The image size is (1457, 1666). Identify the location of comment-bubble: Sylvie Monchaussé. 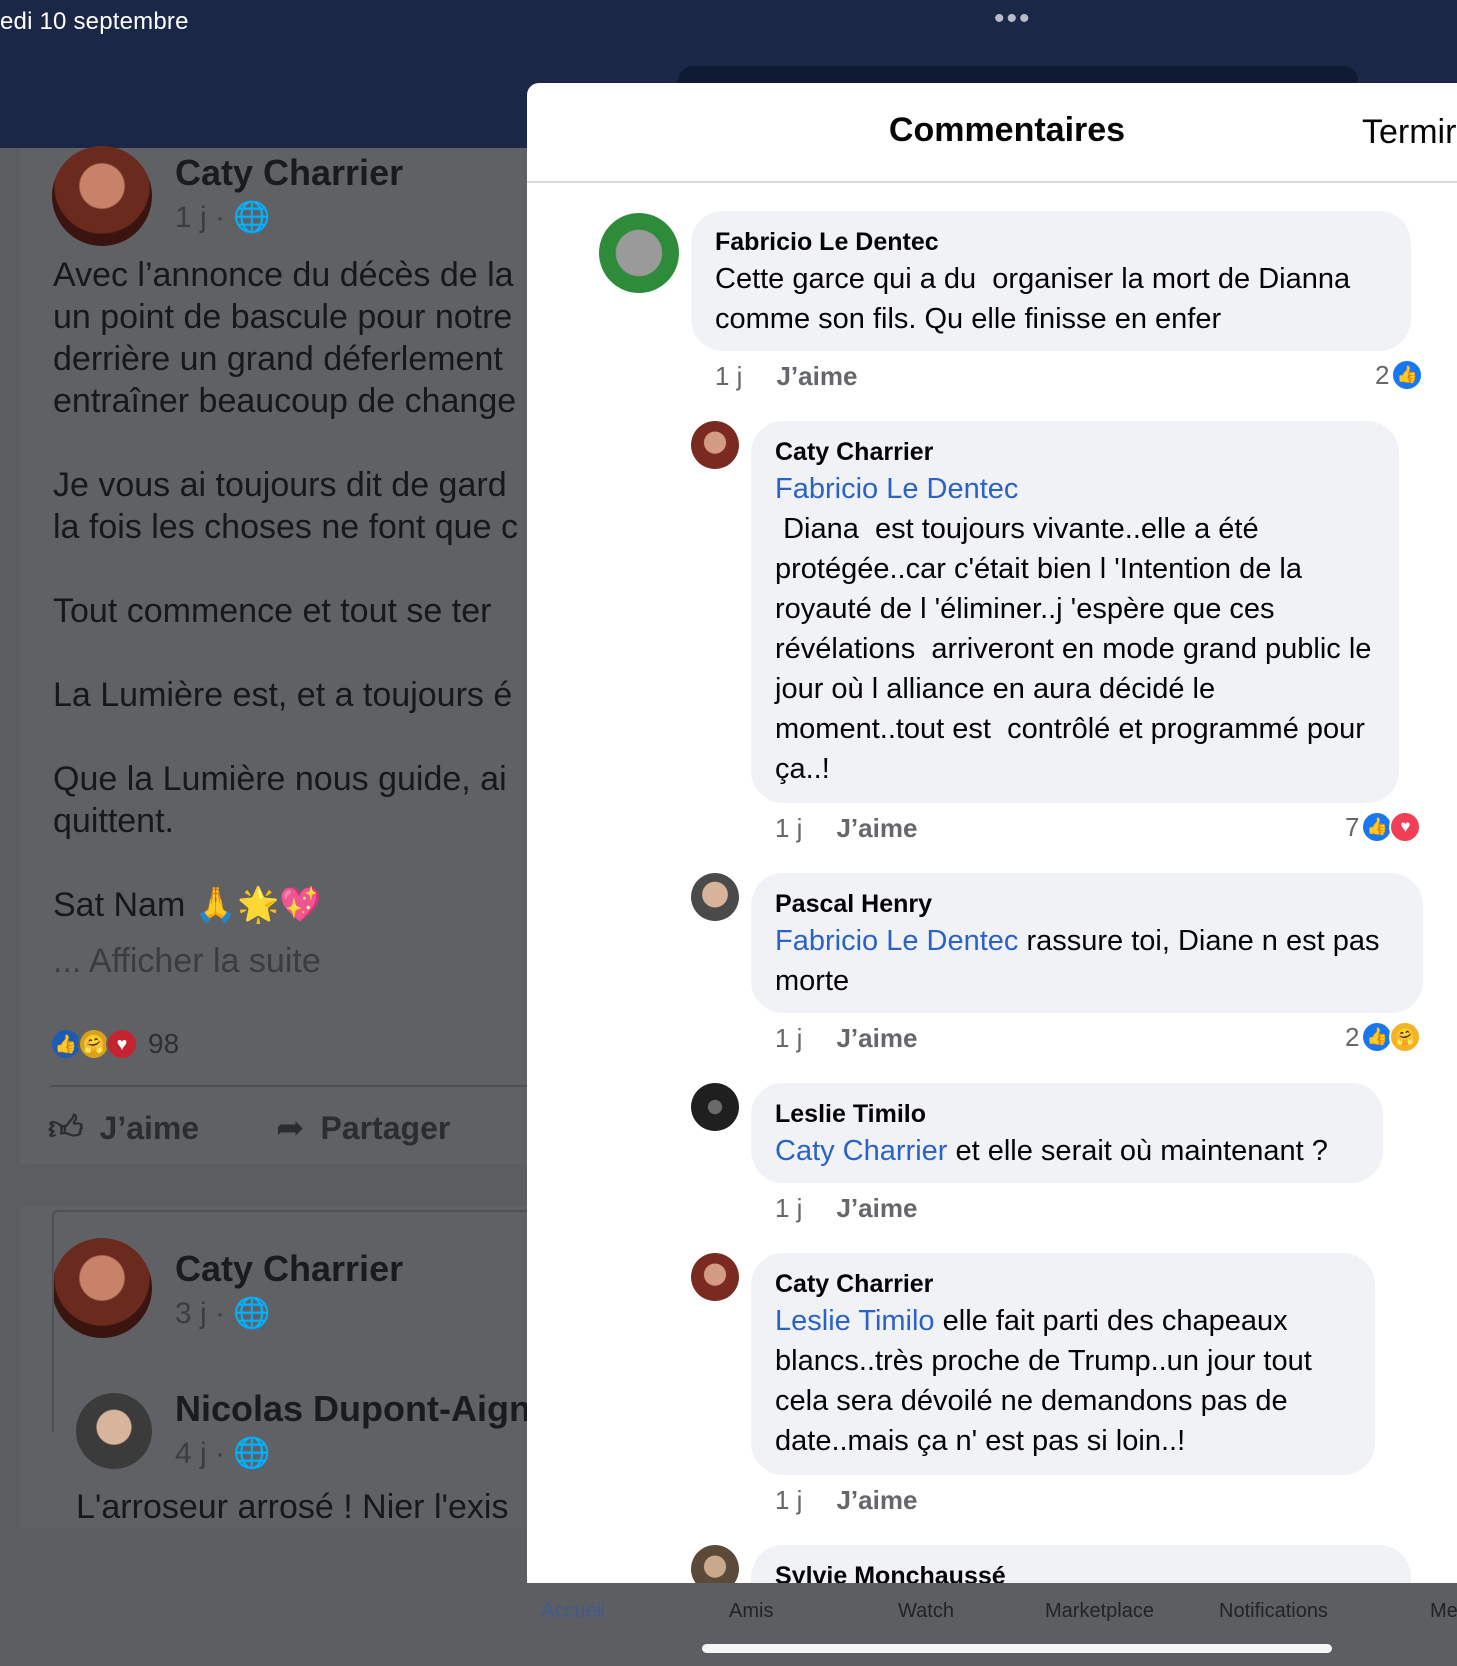
(1081, 1564).